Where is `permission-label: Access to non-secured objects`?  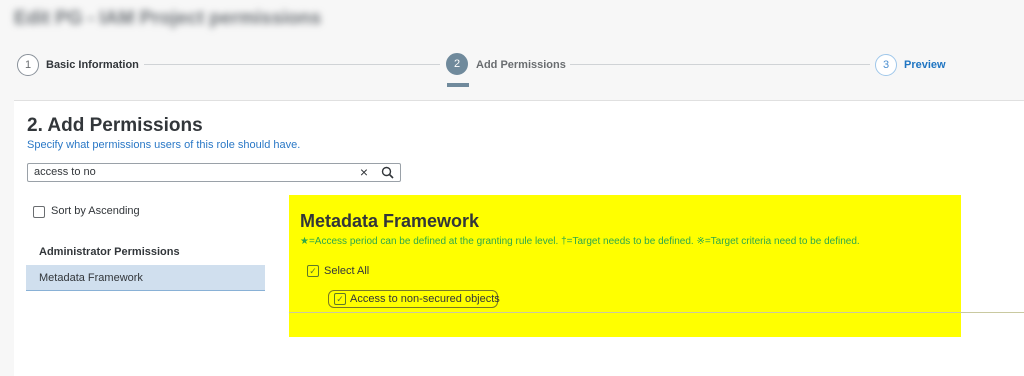
permission-label: Access to non-secured objects is located at coordinates (425, 299).